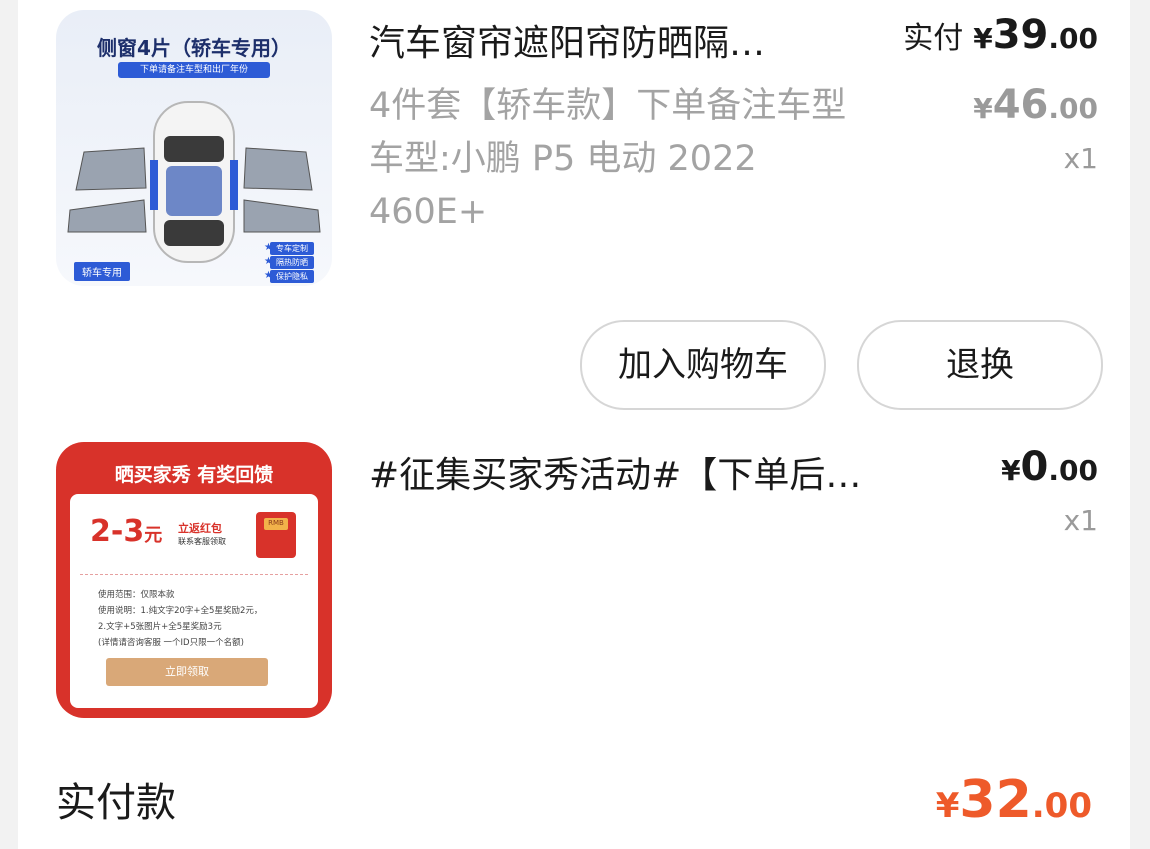 Image resolution: width=1150 pixels, height=849 pixels. What do you see at coordinates (116, 803) in the screenshot?
I see `total-paid-label: 实付款` at bounding box center [116, 803].